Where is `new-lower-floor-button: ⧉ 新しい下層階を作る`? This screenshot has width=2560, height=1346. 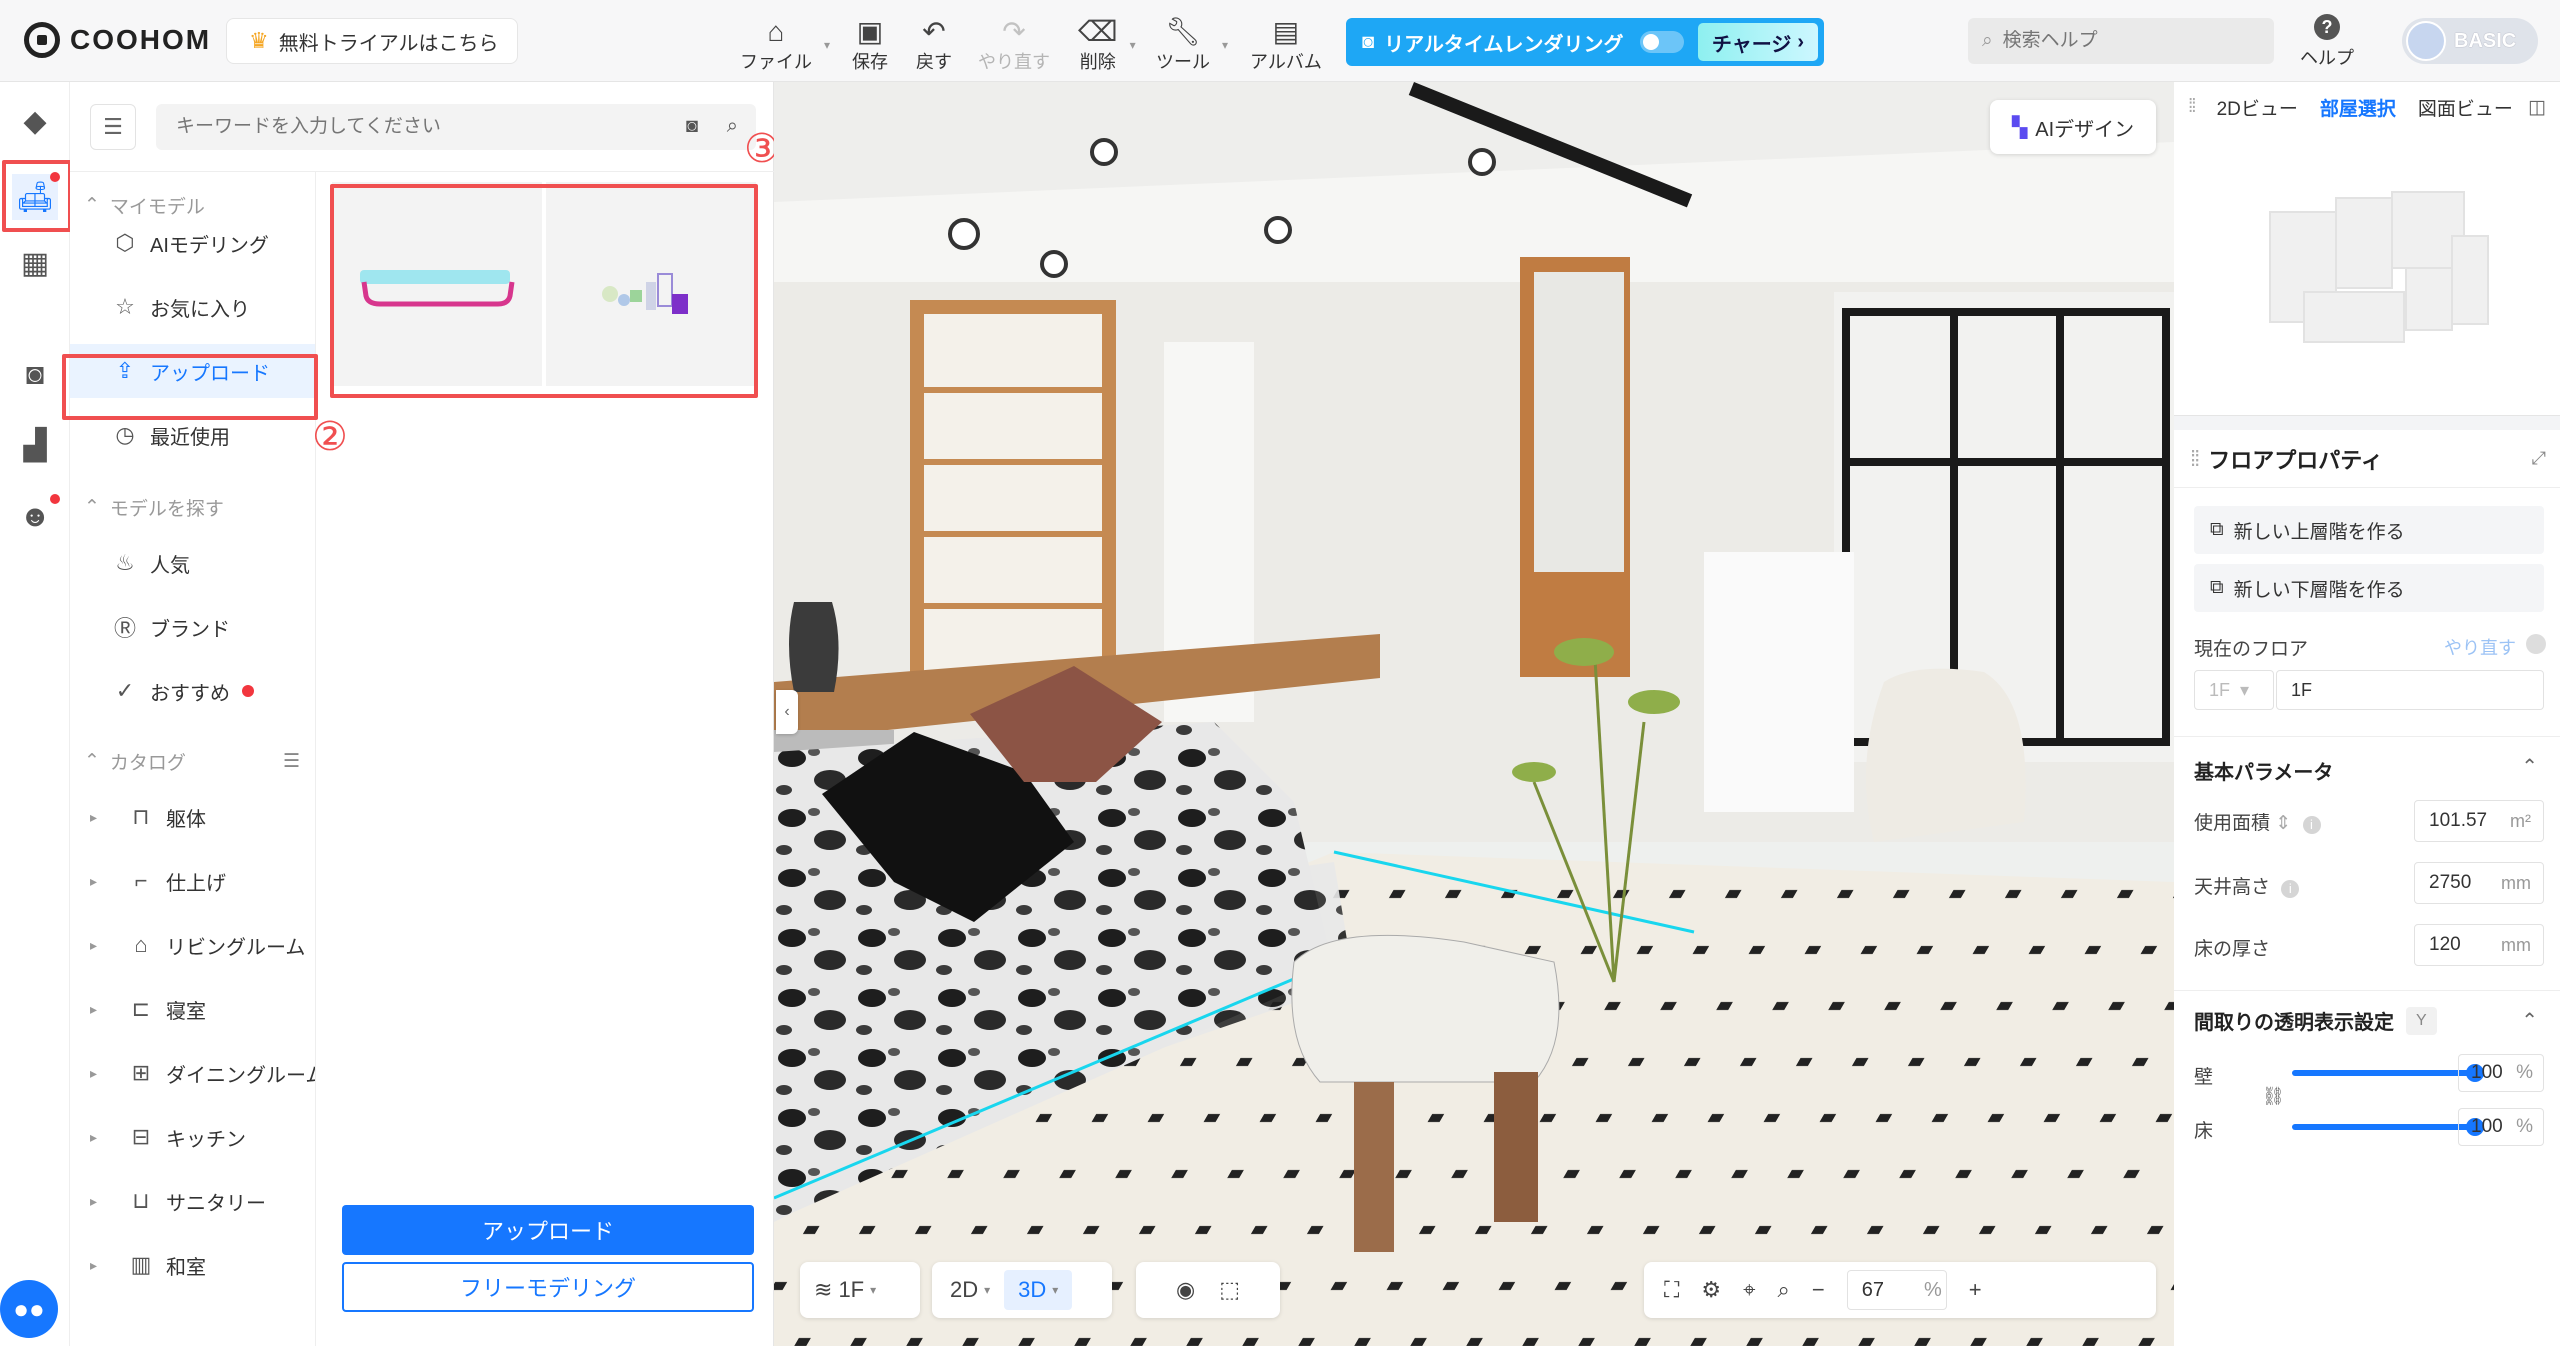 new-lower-floor-button: ⧉ 新しい下層階を作る is located at coordinates (2369, 588).